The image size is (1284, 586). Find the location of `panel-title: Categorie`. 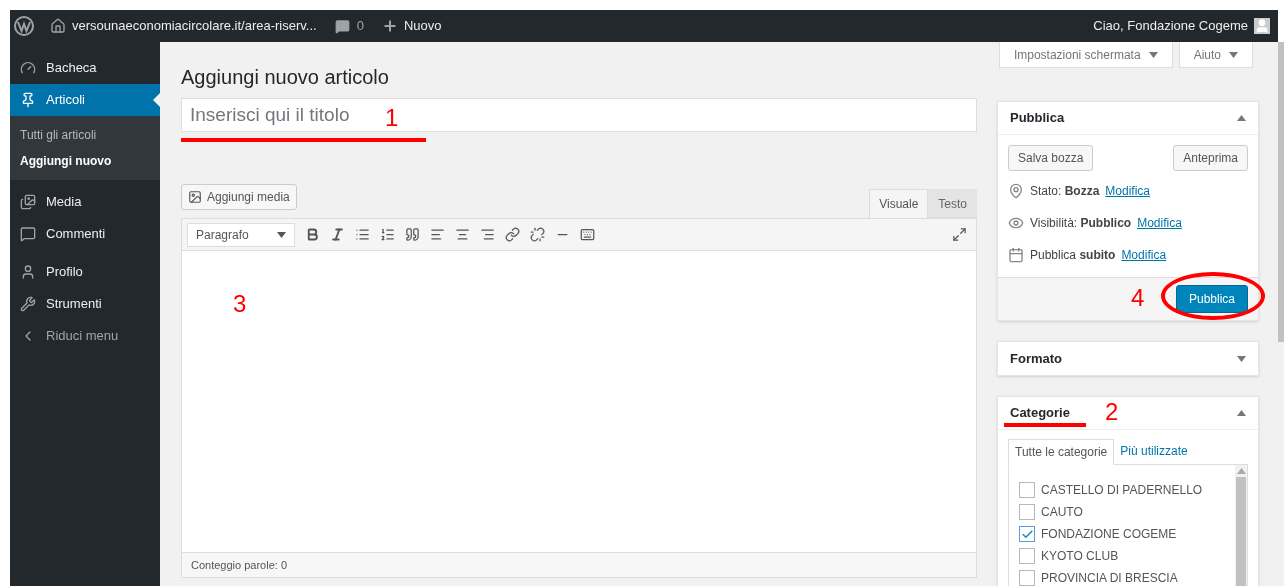

panel-title: Categorie is located at coordinates (1040, 413).